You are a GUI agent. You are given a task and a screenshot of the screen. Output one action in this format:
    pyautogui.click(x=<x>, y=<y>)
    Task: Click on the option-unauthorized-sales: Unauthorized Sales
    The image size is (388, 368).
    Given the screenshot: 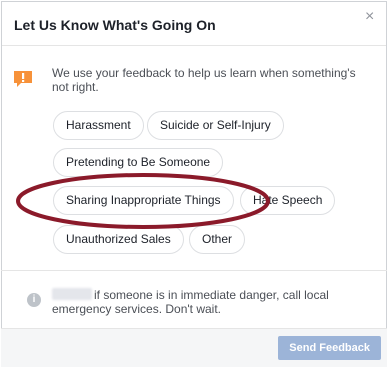 What is the action you would take?
    pyautogui.click(x=118, y=239)
    